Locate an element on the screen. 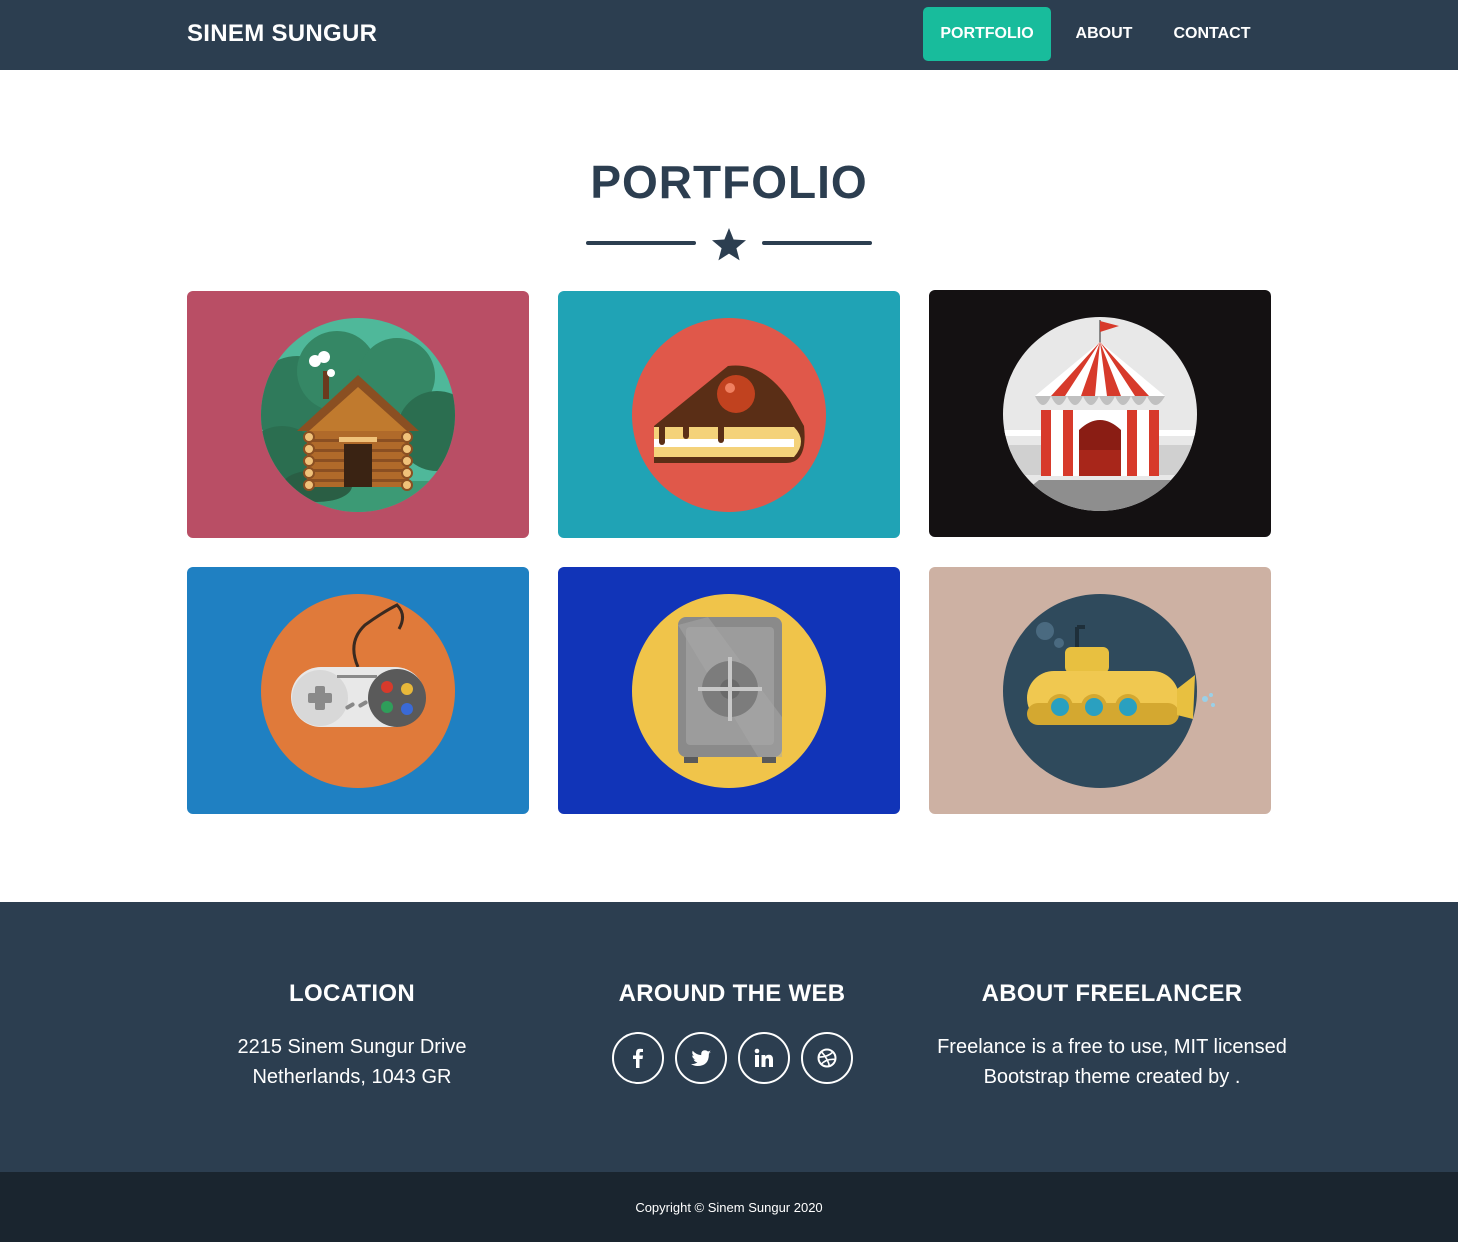 The width and height of the screenshot is (1458, 1242). linkedin-link is located at coordinates (764, 1058).